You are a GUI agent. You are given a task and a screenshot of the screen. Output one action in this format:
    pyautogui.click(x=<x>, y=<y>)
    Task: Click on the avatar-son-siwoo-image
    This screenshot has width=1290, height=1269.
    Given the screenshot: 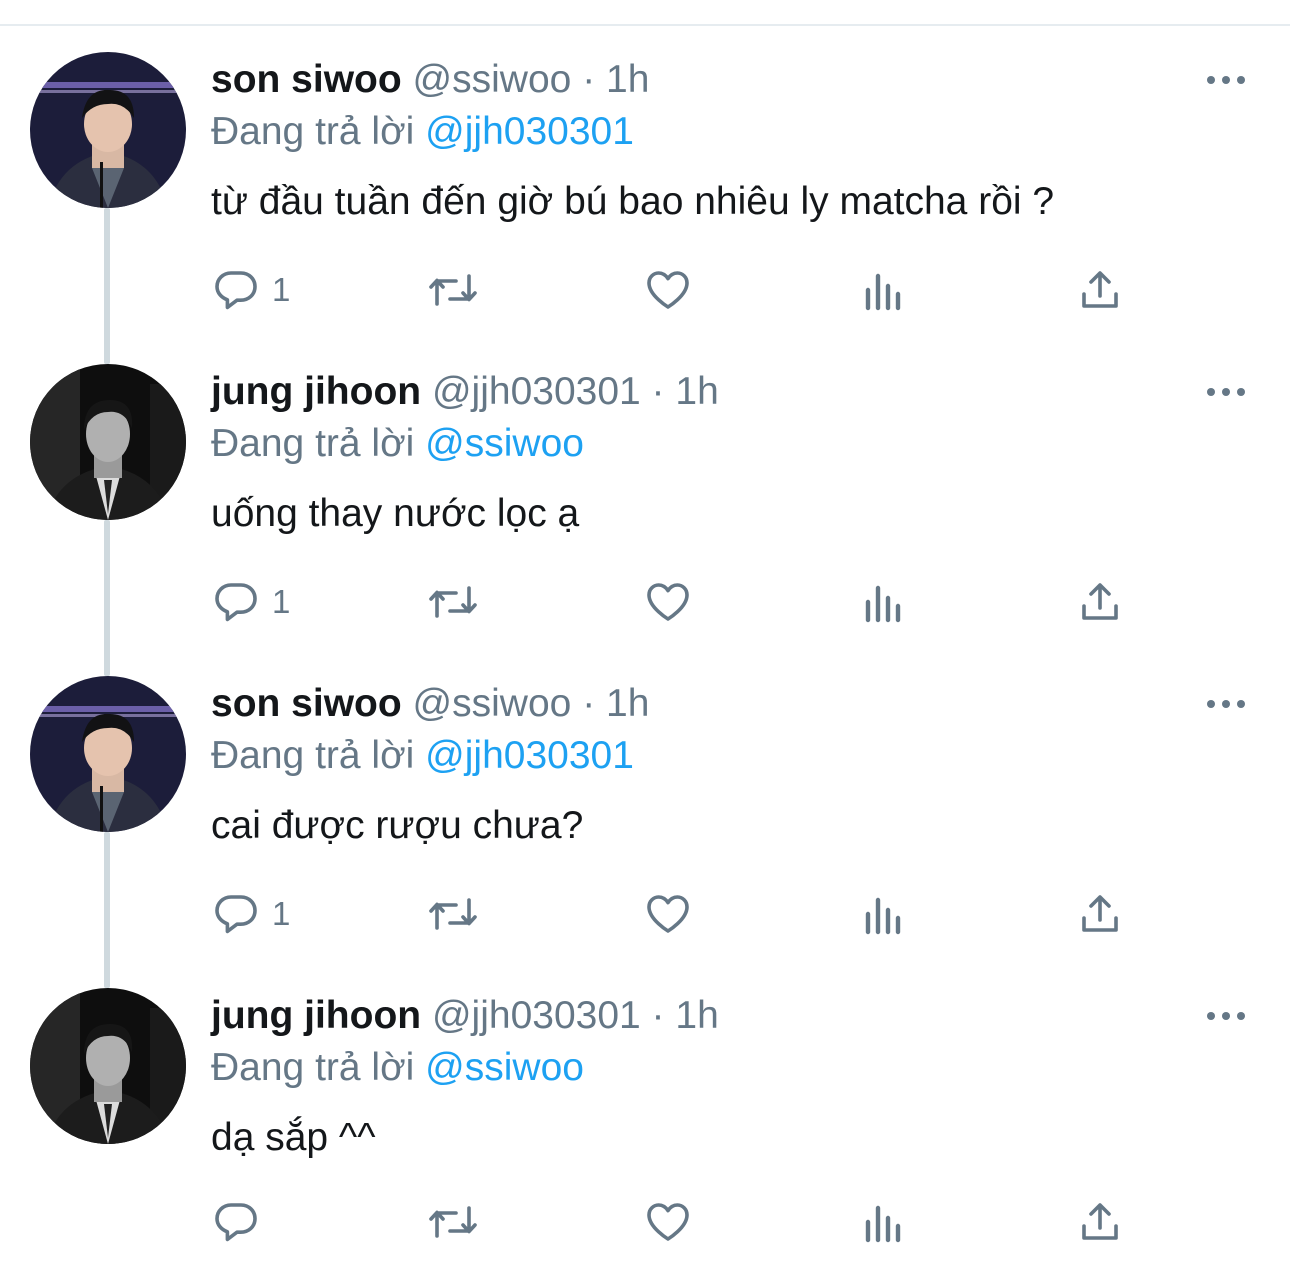 What is the action you would take?
    pyautogui.click(x=108, y=754)
    